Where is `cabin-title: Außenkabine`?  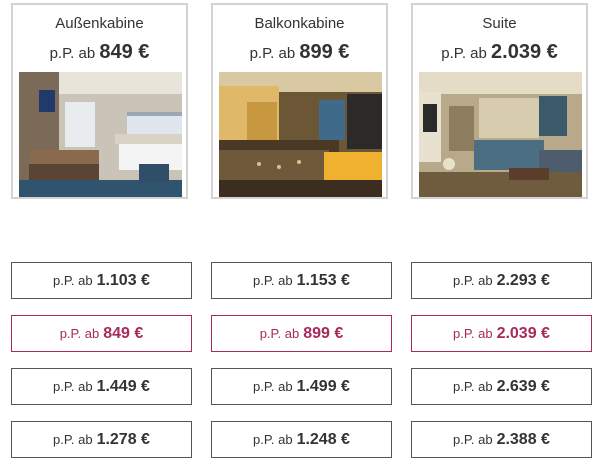 cabin-title: Außenkabine is located at coordinates (99, 23).